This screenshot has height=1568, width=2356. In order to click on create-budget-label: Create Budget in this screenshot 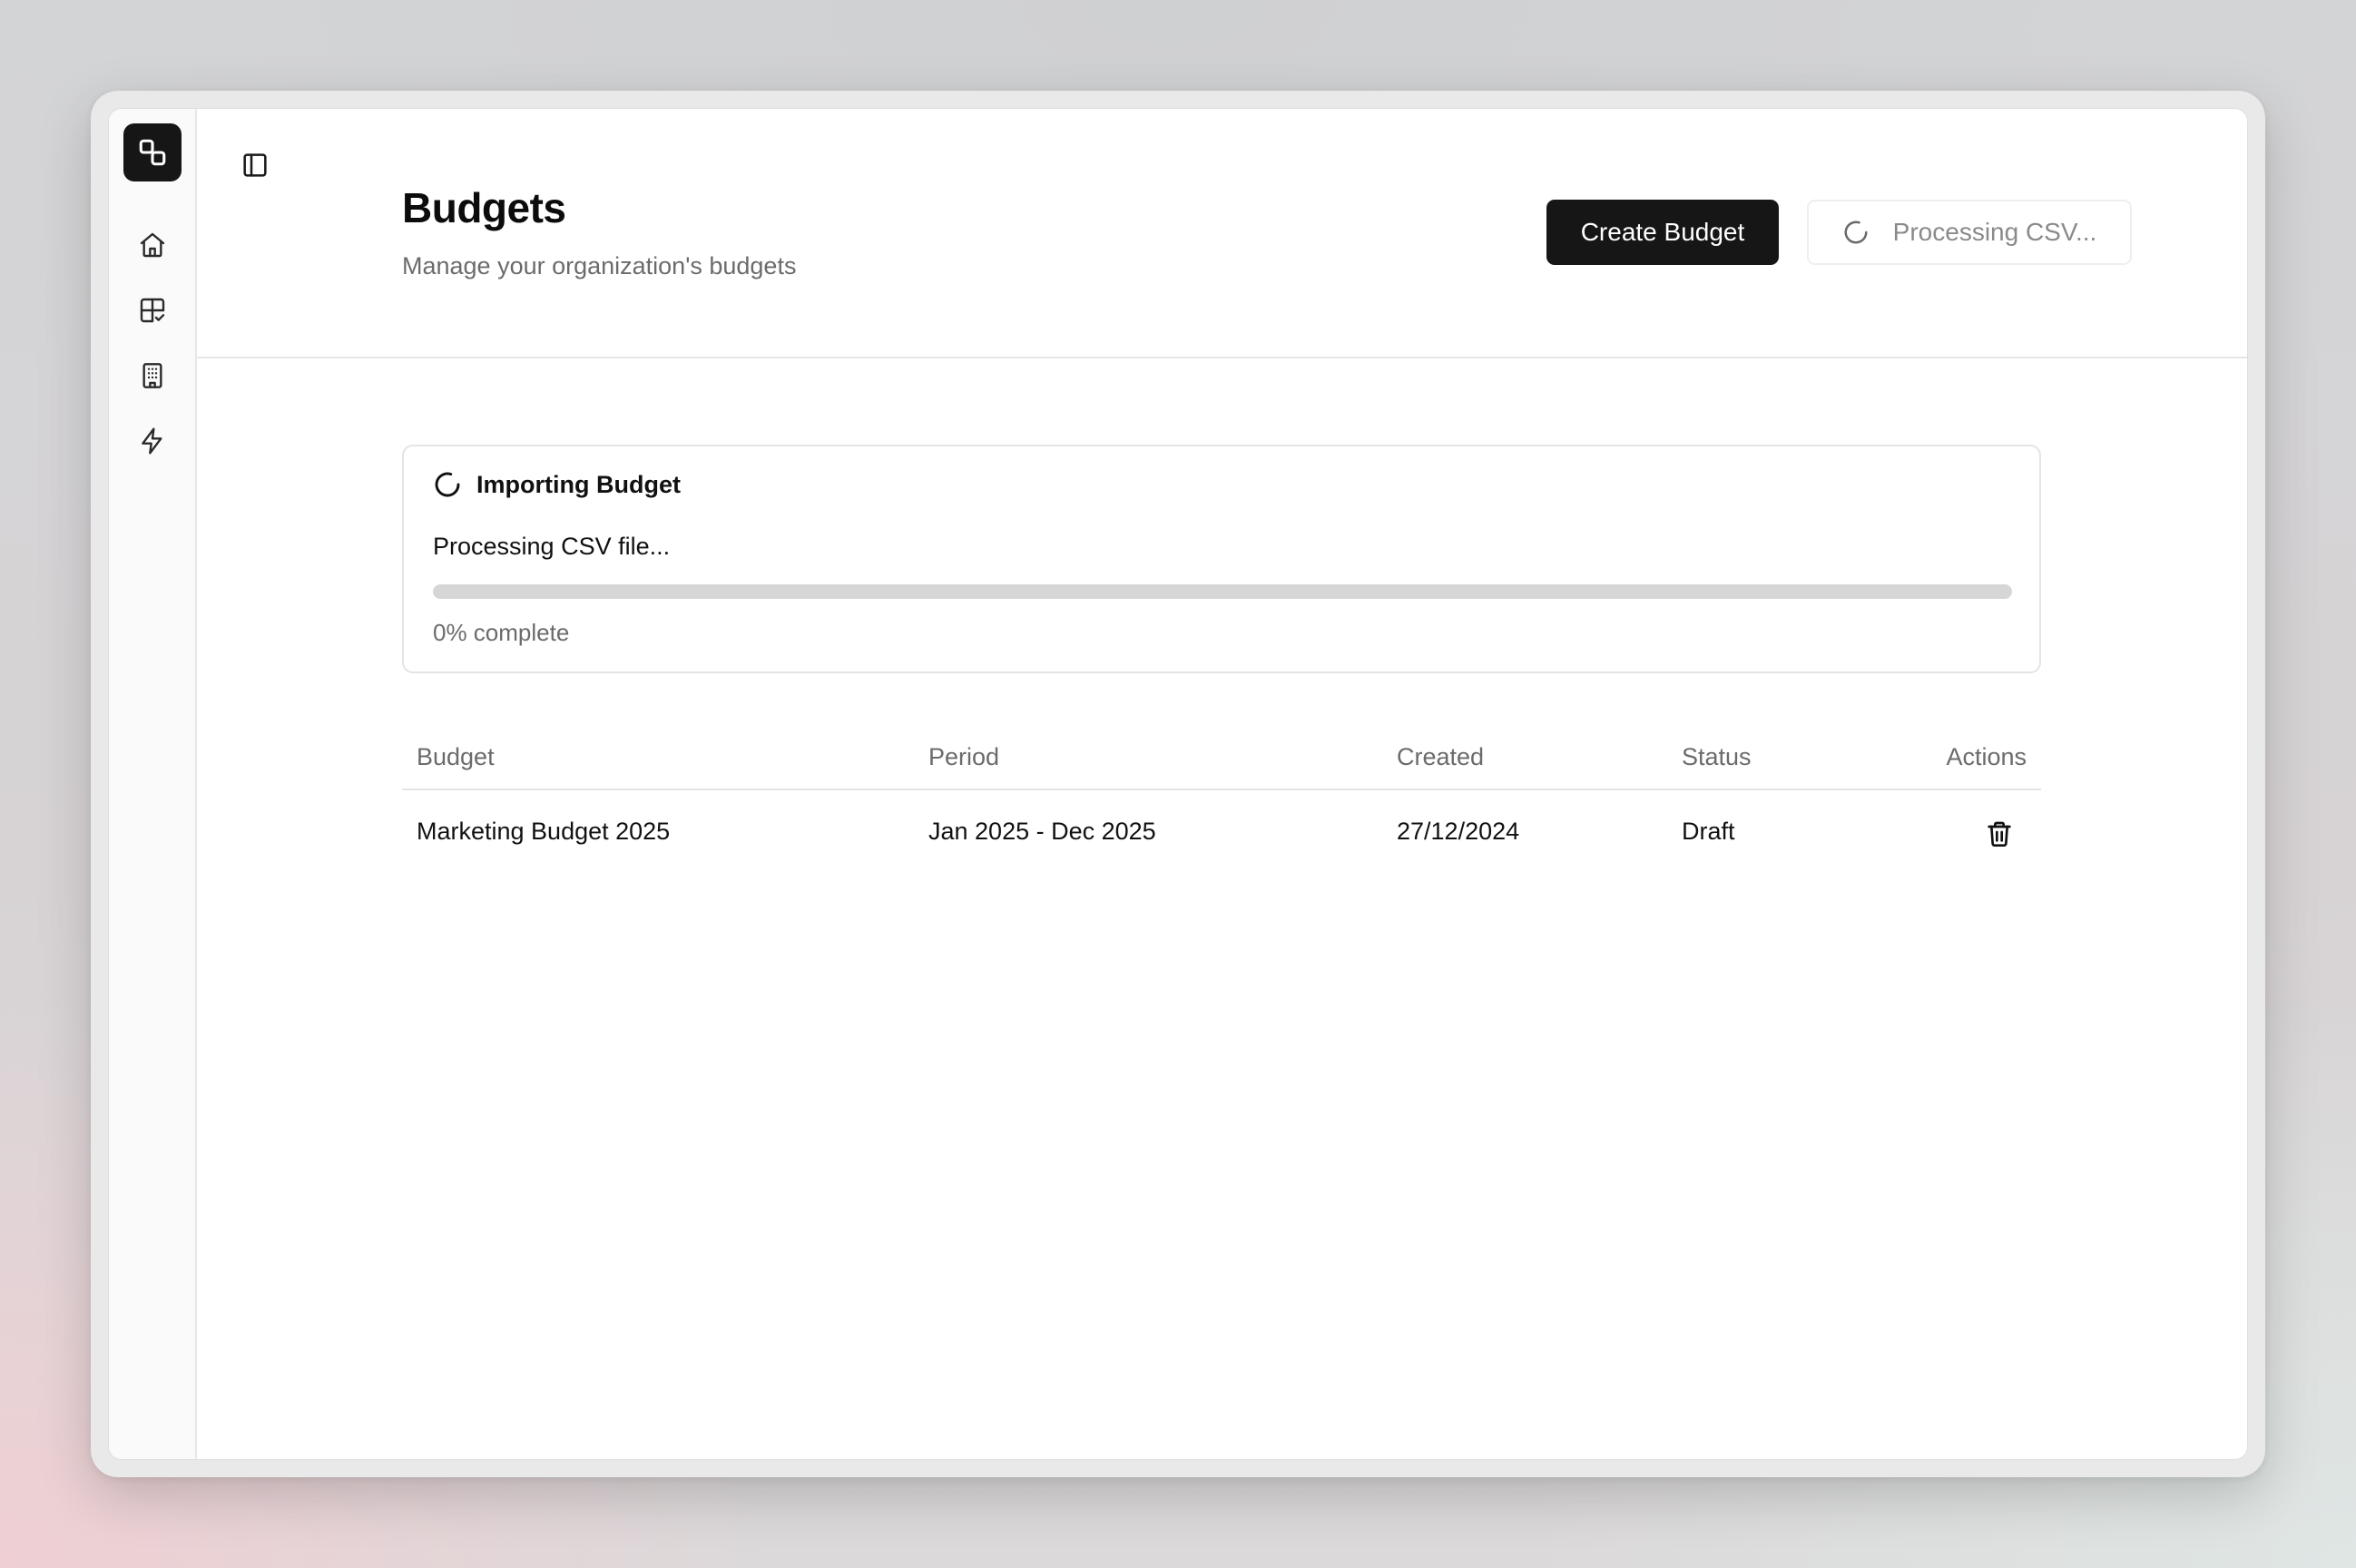, I will do `click(1663, 232)`.